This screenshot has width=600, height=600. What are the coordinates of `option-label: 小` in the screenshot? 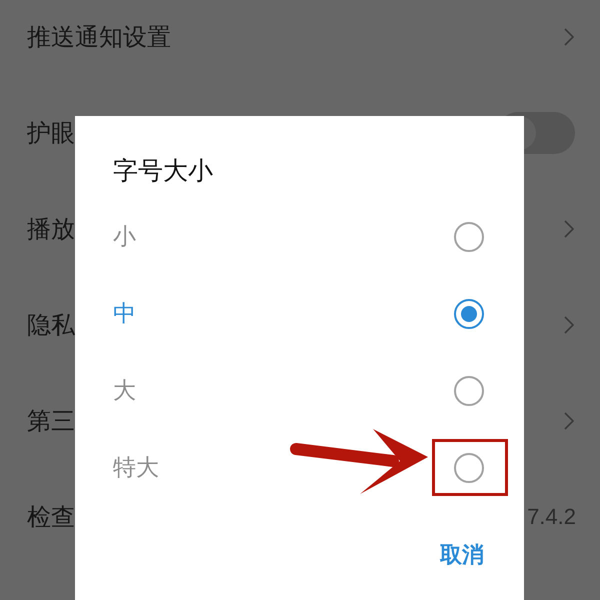 It's located at (124, 237).